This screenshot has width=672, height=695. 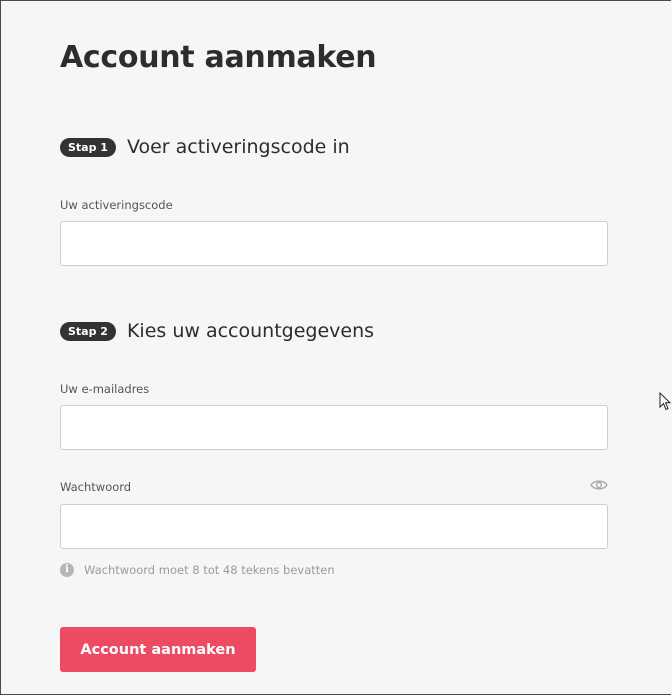 I want to click on activation-code-field-box, so click(x=334, y=243).